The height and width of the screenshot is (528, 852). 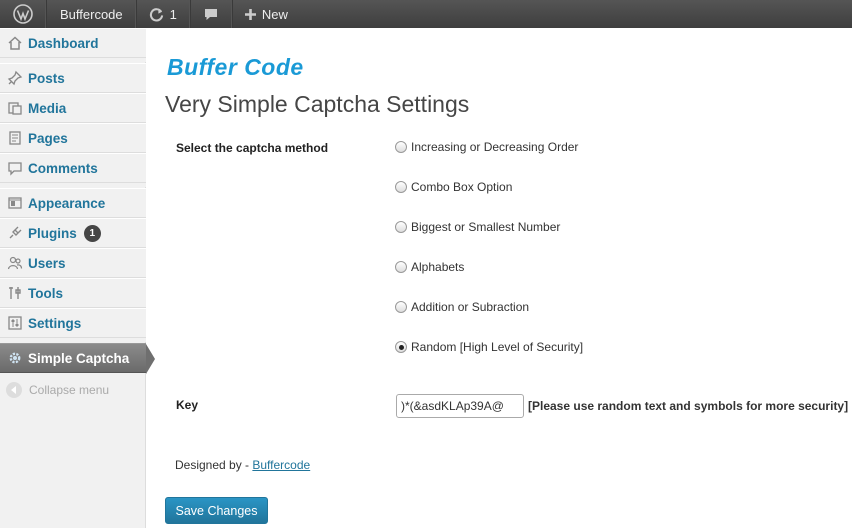 I want to click on radio-increasing-decreasing, so click(x=401, y=147).